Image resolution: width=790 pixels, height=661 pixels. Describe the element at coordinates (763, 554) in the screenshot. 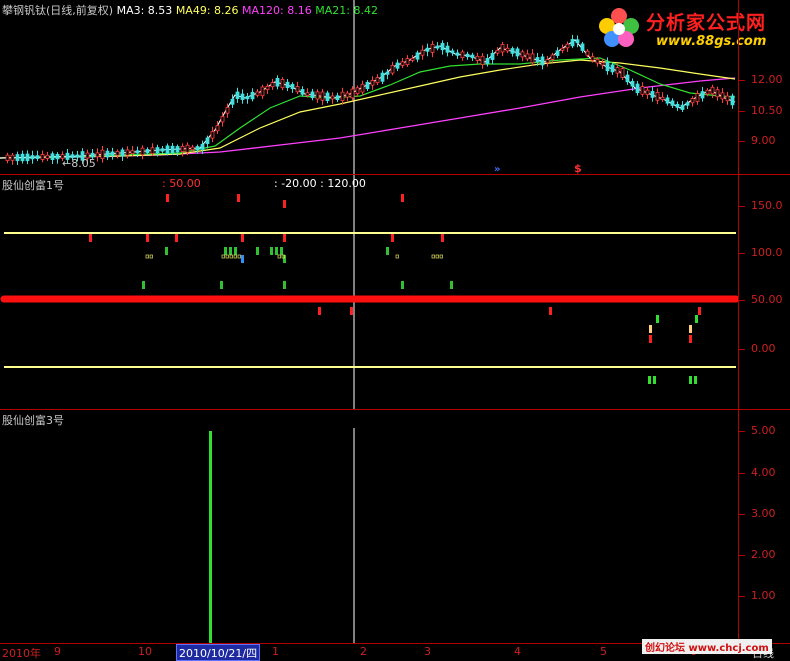

I see `indicator3-axis-label: 2.00` at that location.